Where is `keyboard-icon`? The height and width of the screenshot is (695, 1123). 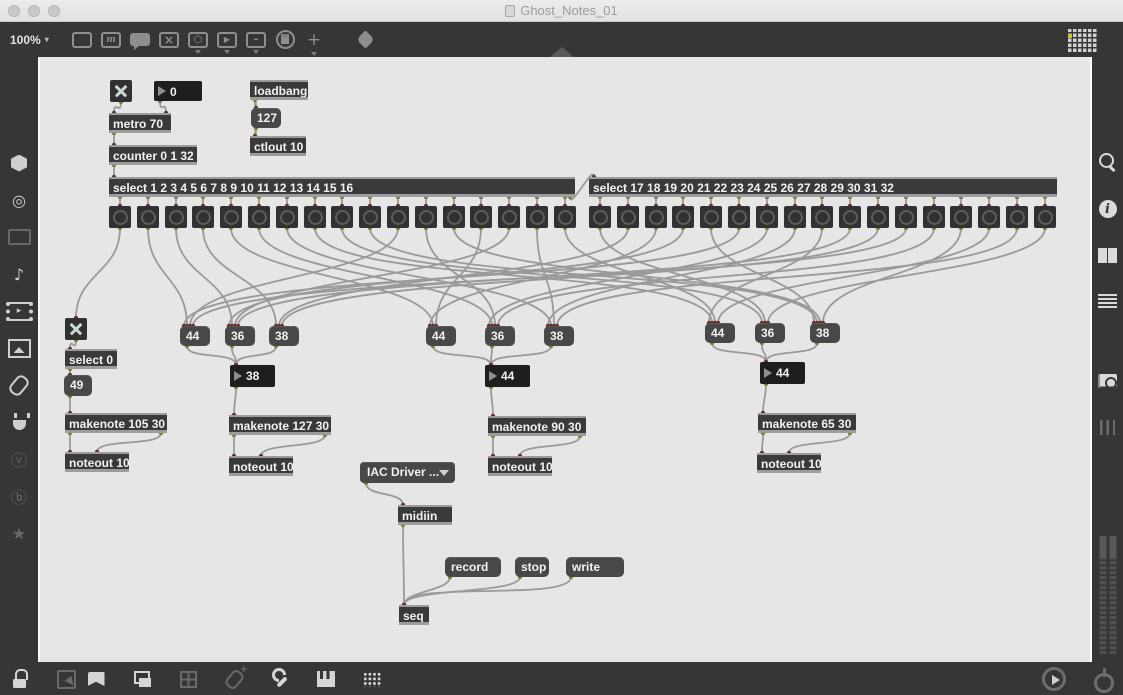 keyboard-icon is located at coordinates (19, 237).